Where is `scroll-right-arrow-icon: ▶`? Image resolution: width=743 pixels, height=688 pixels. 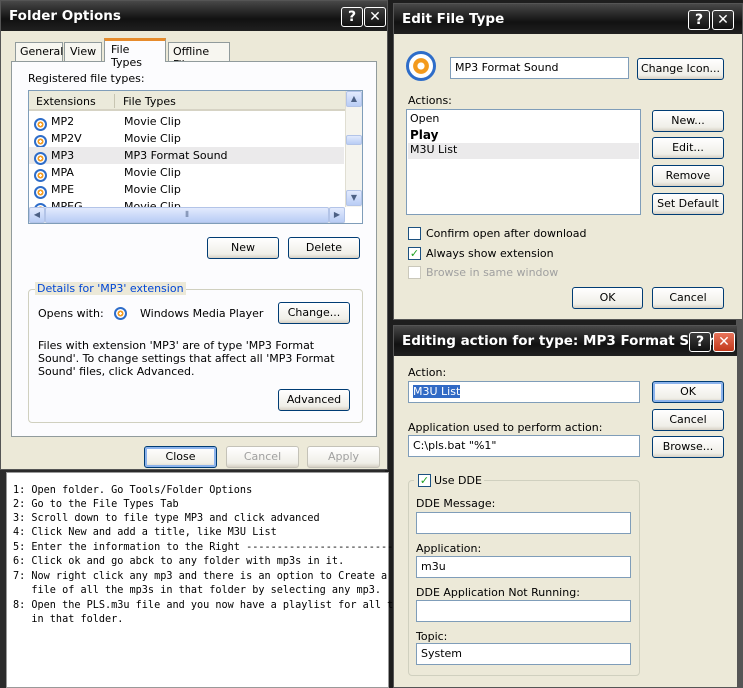 scroll-right-arrow-icon: ▶ is located at coordinates (337, 215).